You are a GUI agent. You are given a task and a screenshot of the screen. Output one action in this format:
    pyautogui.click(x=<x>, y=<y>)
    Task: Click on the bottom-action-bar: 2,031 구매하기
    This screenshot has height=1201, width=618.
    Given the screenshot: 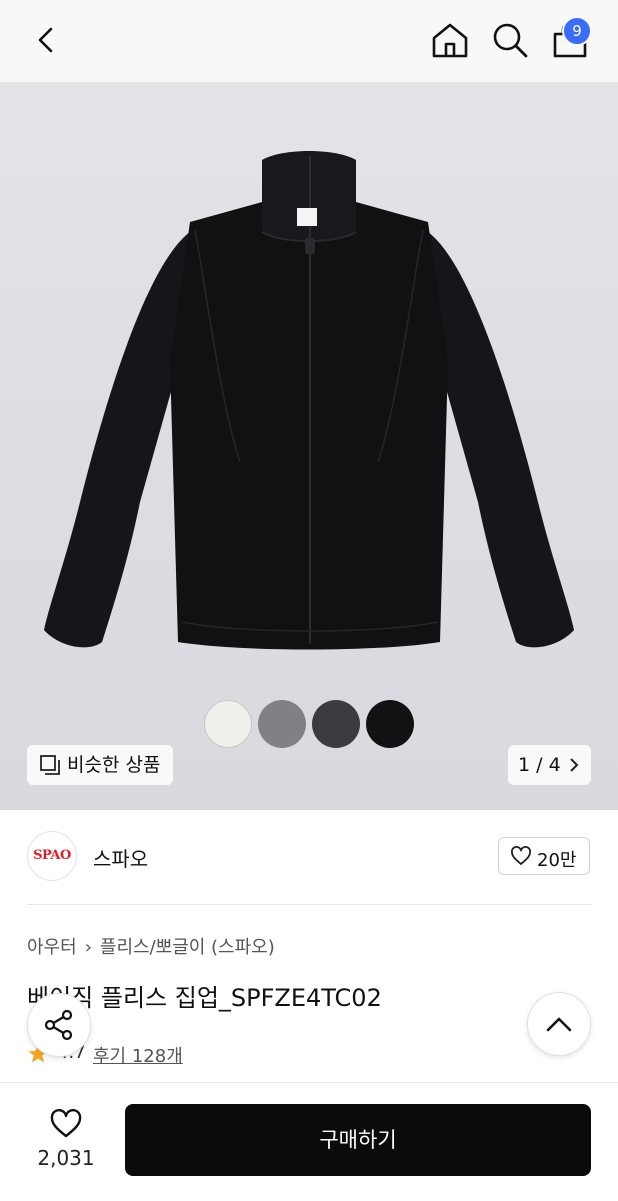 What is the action you would take?
    pyautogui.click(x=309, y=1141)
    